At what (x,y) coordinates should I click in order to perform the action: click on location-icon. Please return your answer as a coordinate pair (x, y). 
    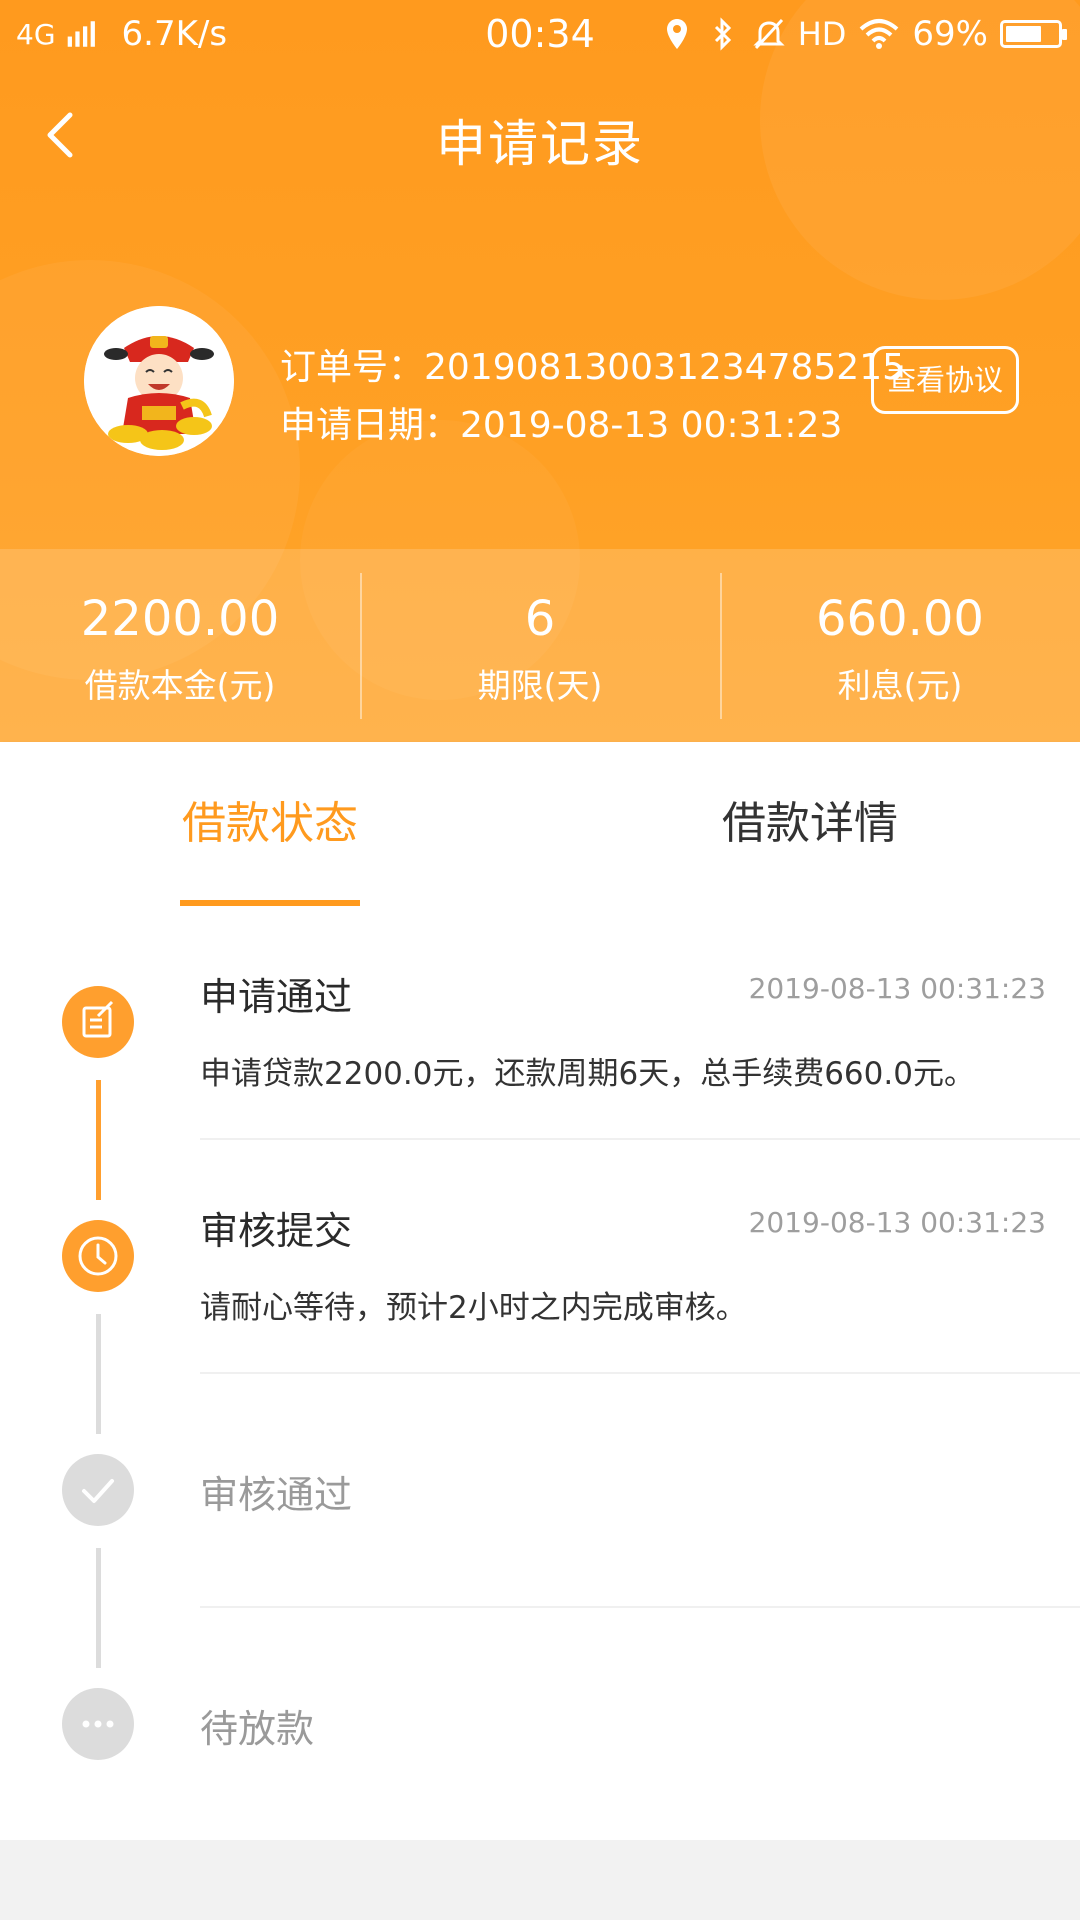
    Looking at the image, I should click on (676, 34).